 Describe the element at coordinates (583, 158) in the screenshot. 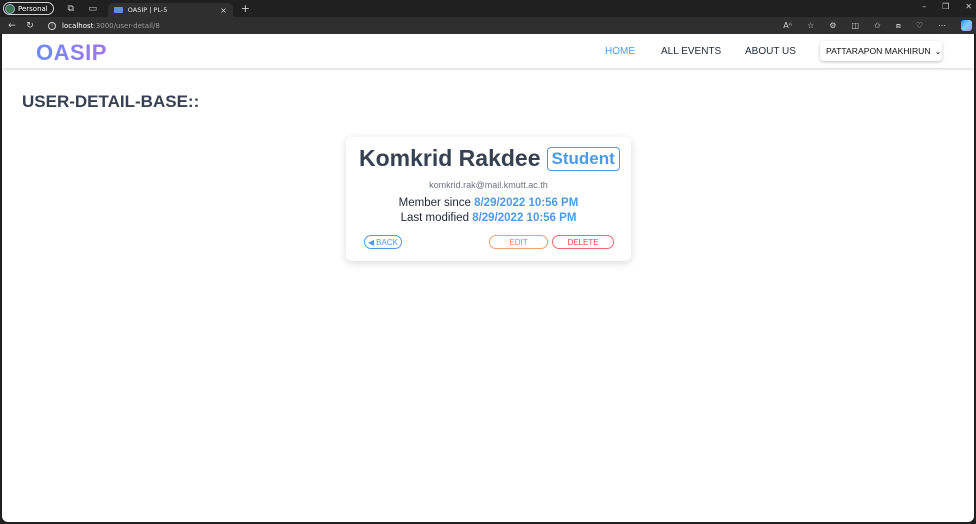

I see `role-badge: Student` at that location.